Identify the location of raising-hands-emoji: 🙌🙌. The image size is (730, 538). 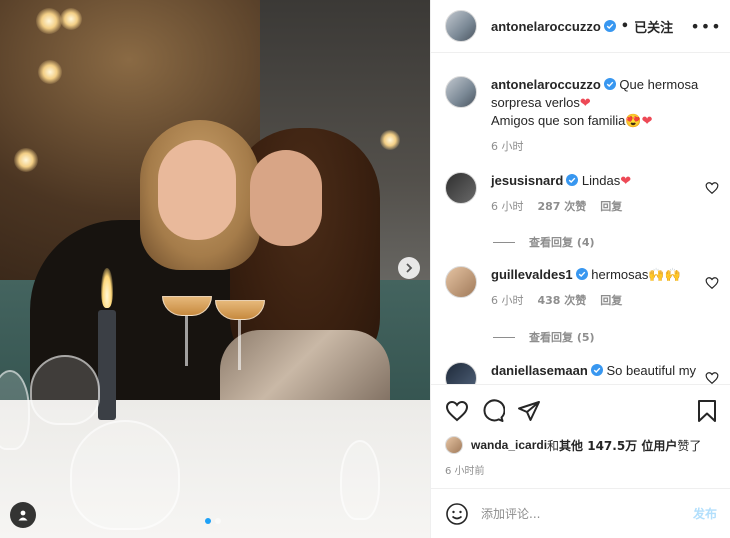
(664, 274).